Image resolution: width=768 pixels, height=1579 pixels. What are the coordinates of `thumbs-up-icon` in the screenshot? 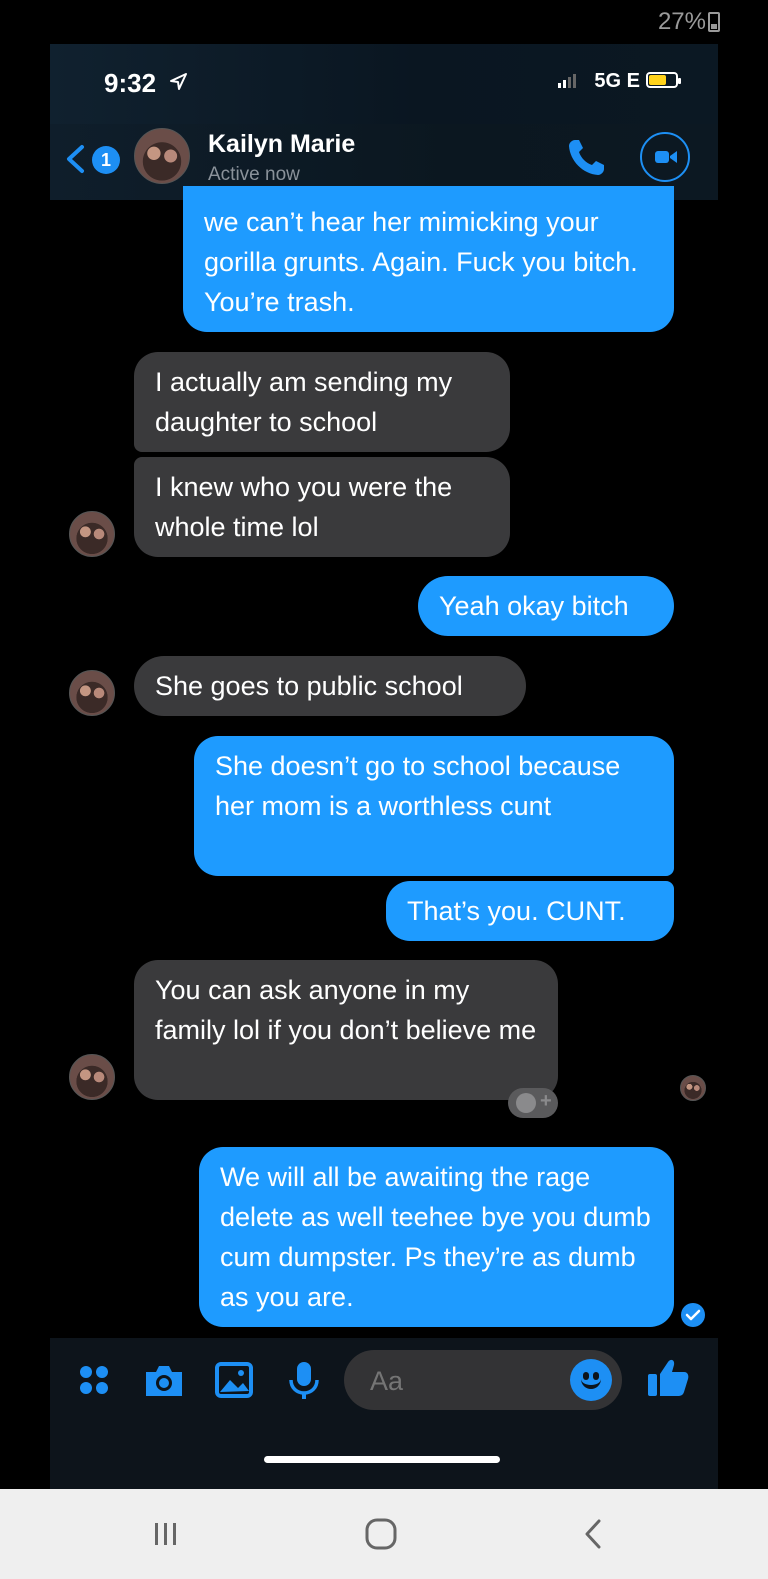 It's located at (668, 1378).